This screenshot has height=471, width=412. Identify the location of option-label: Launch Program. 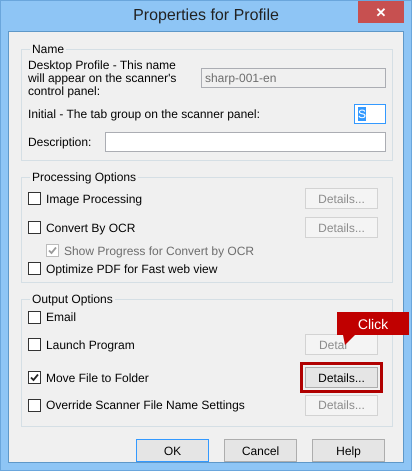
(90, 345).